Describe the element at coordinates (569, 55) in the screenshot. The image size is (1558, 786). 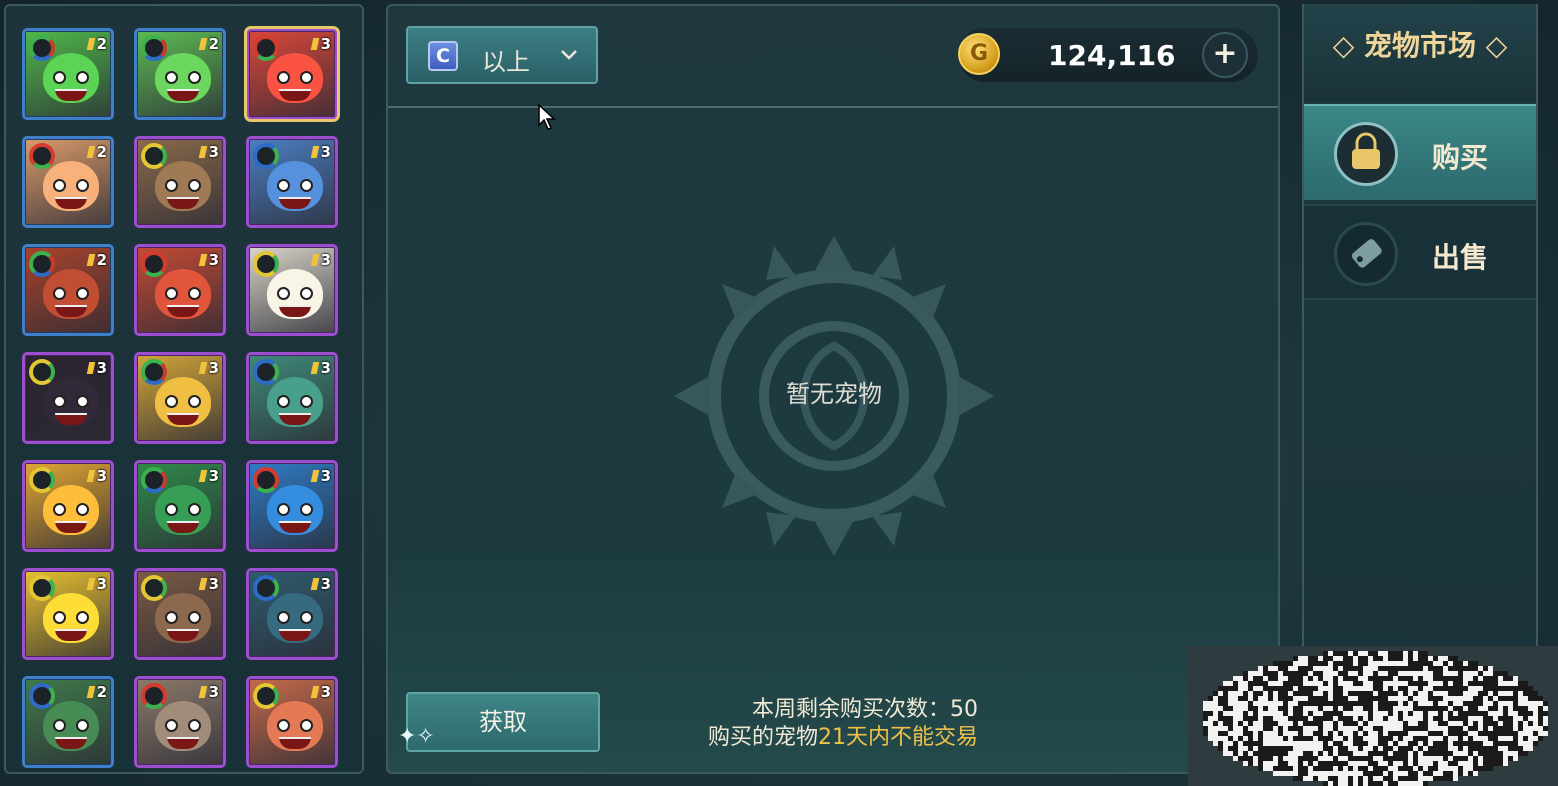
I see `chevron-down-icon` at that location.